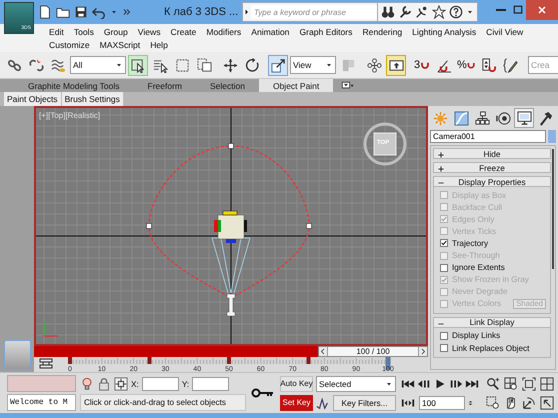 Image resolution: width=558 pixels, height=418 pixels. Describe the element at coordinates (492, 153) in the screenshot. I see `rollout-header: Hide` at that location.